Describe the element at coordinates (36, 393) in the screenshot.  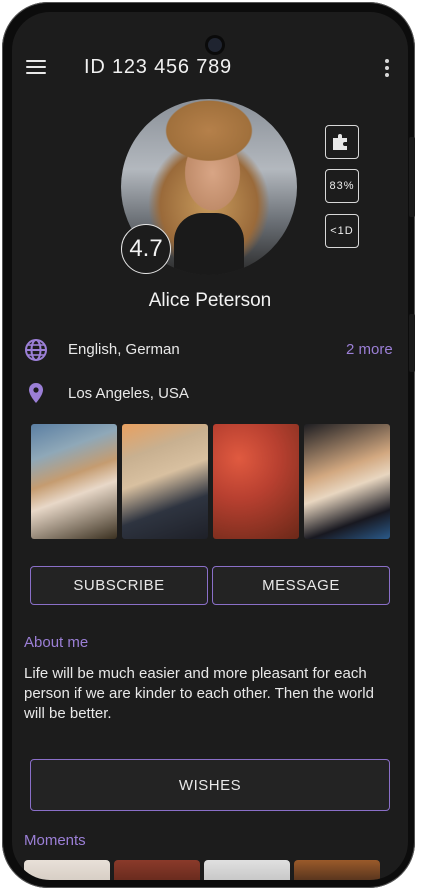
I see `location-pin-icon` at that location.